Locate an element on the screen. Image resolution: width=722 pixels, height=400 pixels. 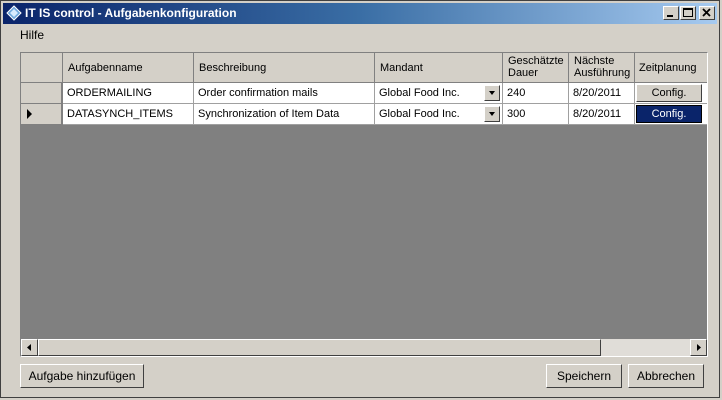
scroll-left-button is located at coordinates (29, 347).